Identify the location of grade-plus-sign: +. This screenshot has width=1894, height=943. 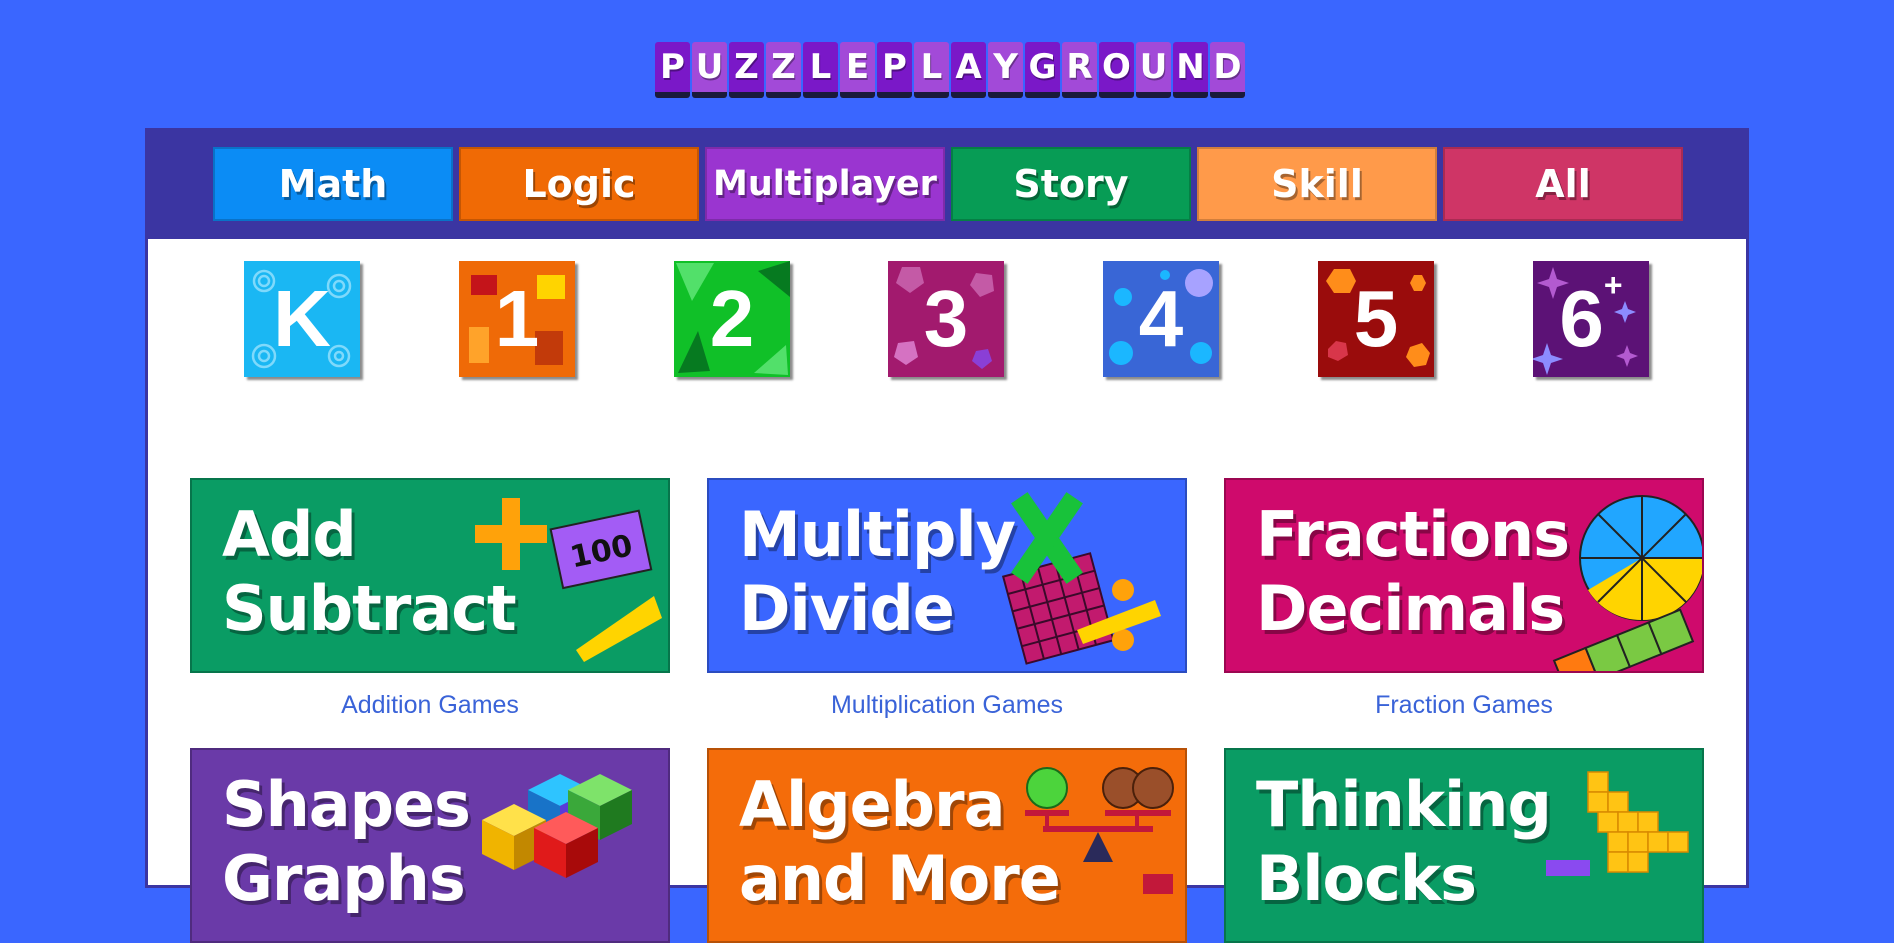
(1613, 285).